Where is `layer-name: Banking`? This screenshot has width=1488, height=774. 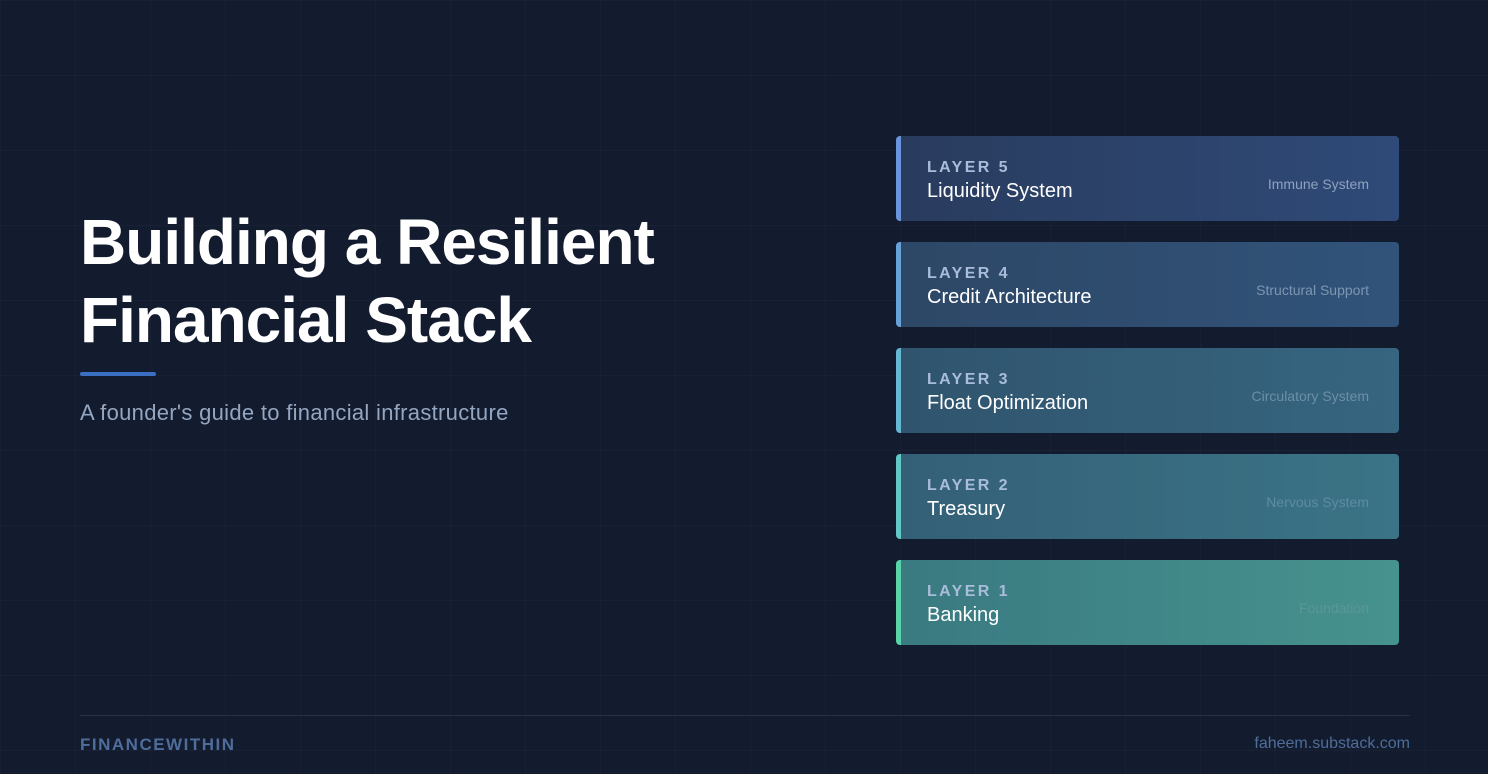
layer-name: Banking is located at coordinates (963, 615).